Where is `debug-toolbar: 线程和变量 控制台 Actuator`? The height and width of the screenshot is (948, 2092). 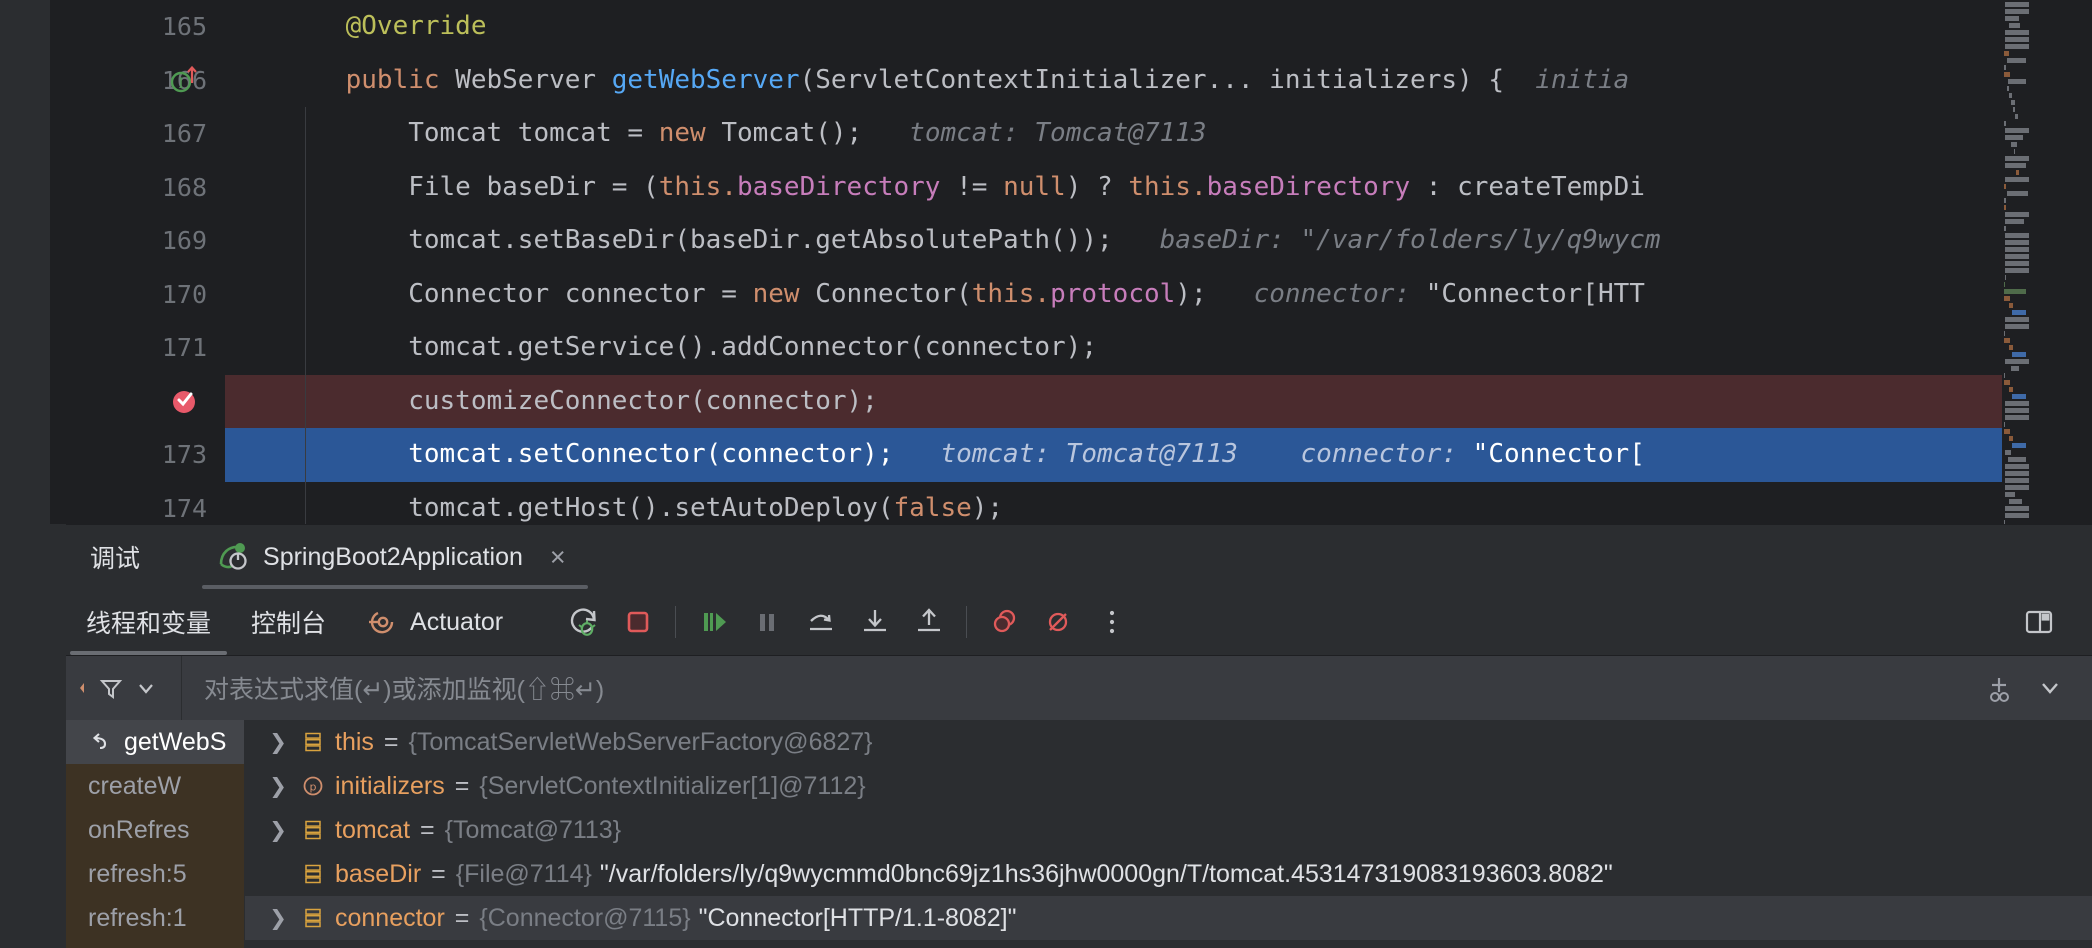 debug-toolbar: 线程和变量 控制台 Actuator is located at coordinates (1079, 622).